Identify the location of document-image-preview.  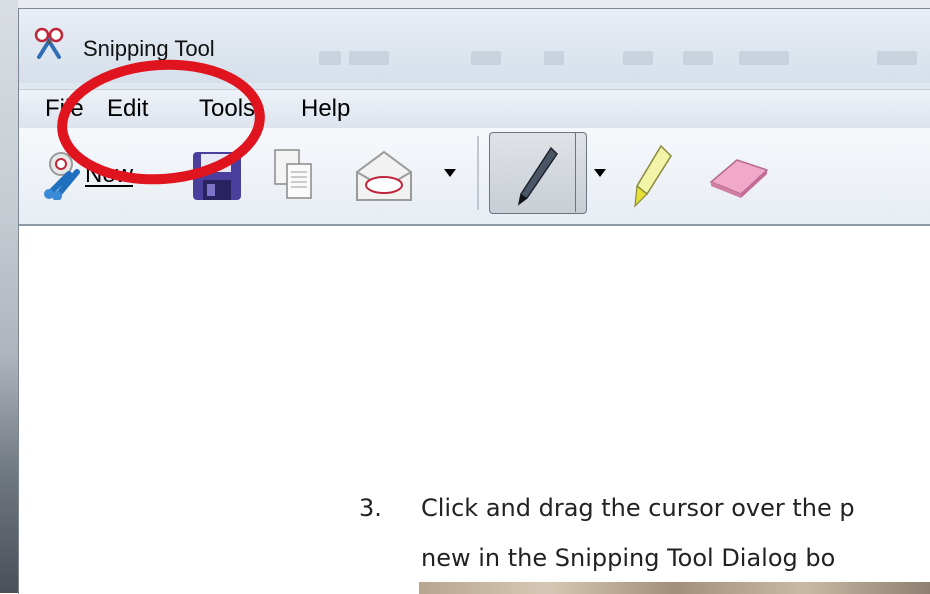
(674, 588).